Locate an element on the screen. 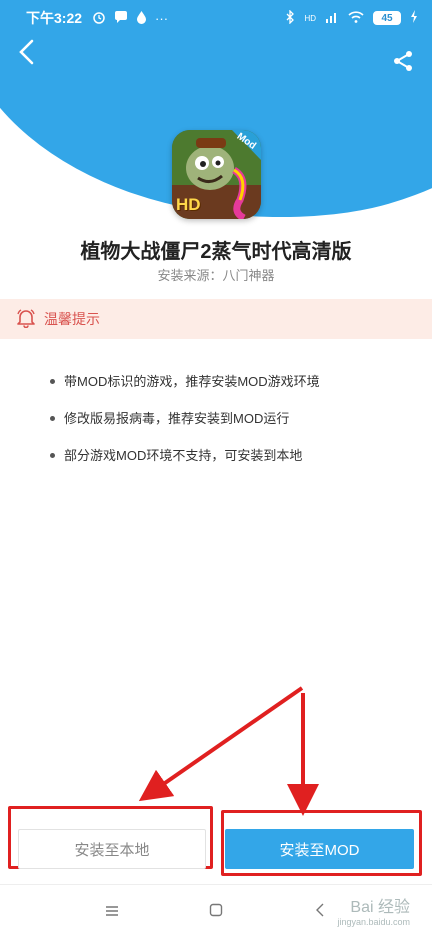 The height and width of the screenshot is (937, 432). home-icon is located at coordinates (216, 911).